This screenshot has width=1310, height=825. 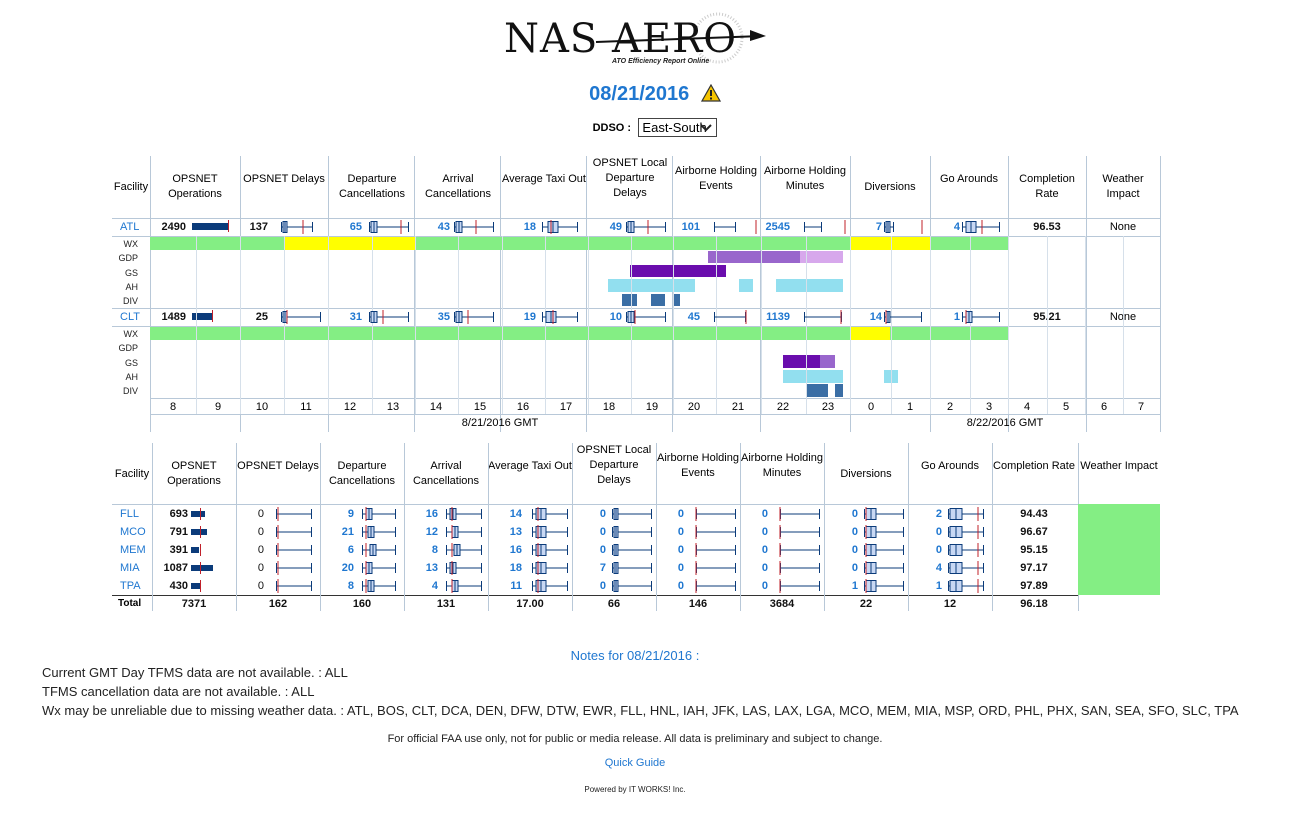 What do you see at coordinates (867, 317) in the screenshot?
I see `clt-diversions: 14` at bounding box center [867, 317].